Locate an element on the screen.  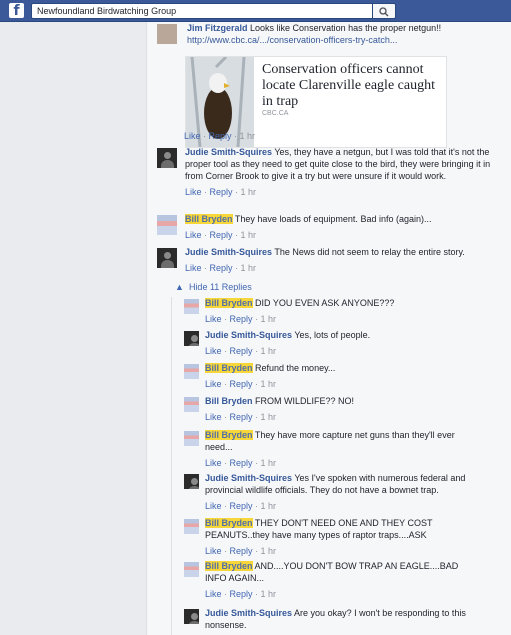
comment-text: FROM WILDLIFE?? NO! is located at coordinates (305, 401).